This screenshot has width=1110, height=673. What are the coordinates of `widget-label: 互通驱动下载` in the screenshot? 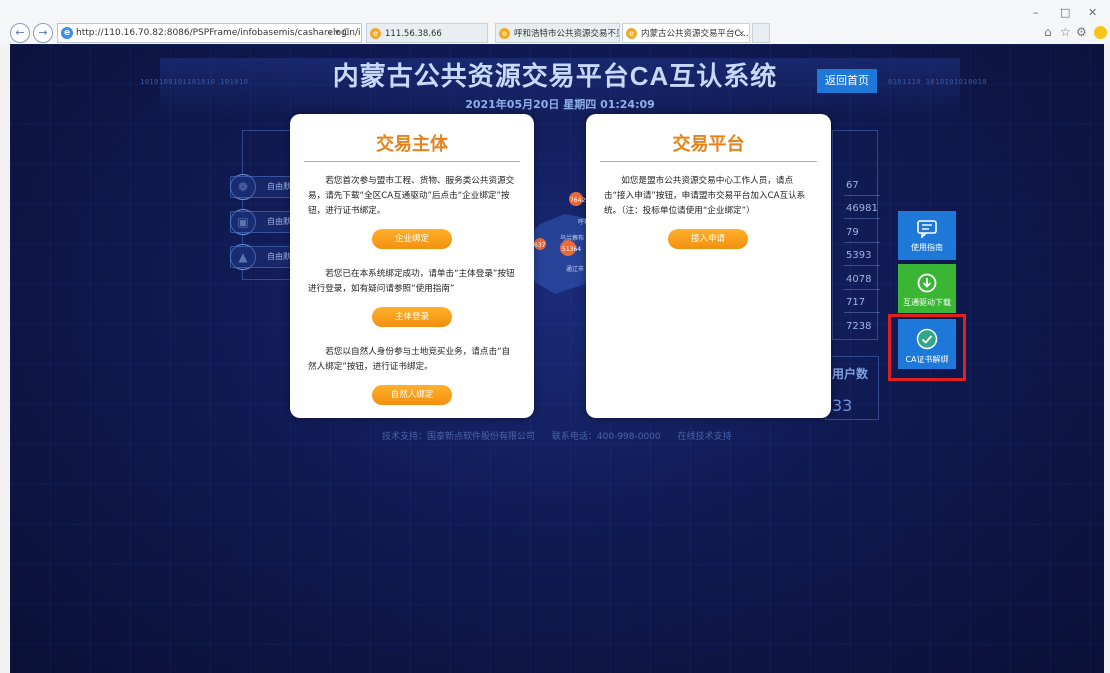 It's located at (927, 302).